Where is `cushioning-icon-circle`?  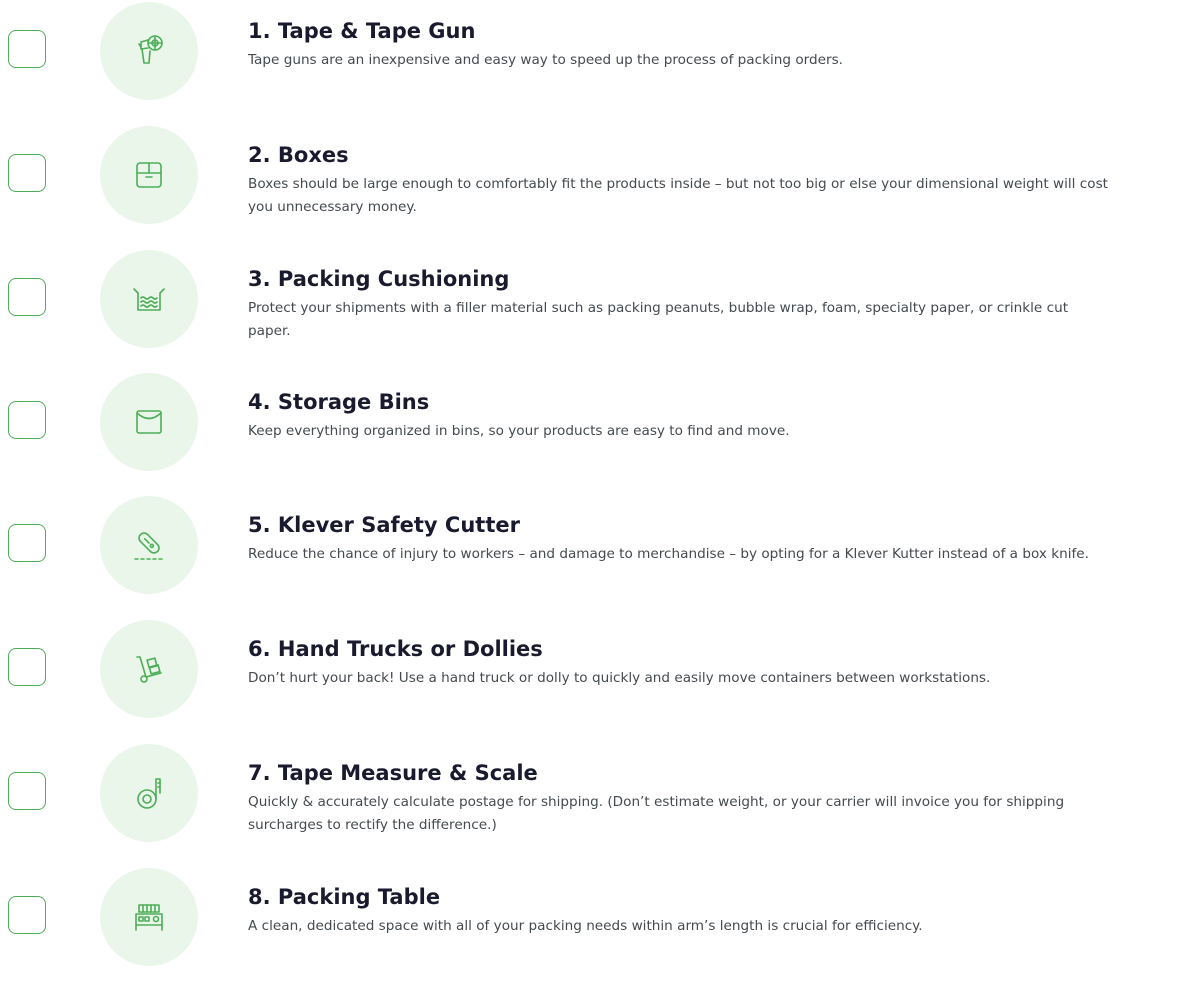 cushioning-icon-circle is located at coordinates (149, 299).